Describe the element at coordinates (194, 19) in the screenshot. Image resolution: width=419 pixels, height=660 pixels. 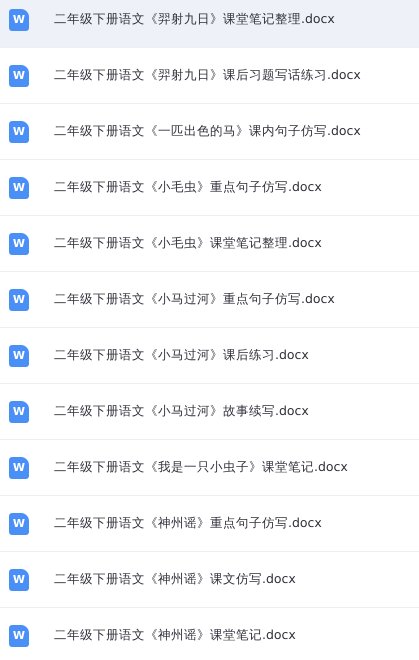
I see `file-name: 二年级下册语文《羿射九日》课堂笔记整理.docx` at that location.